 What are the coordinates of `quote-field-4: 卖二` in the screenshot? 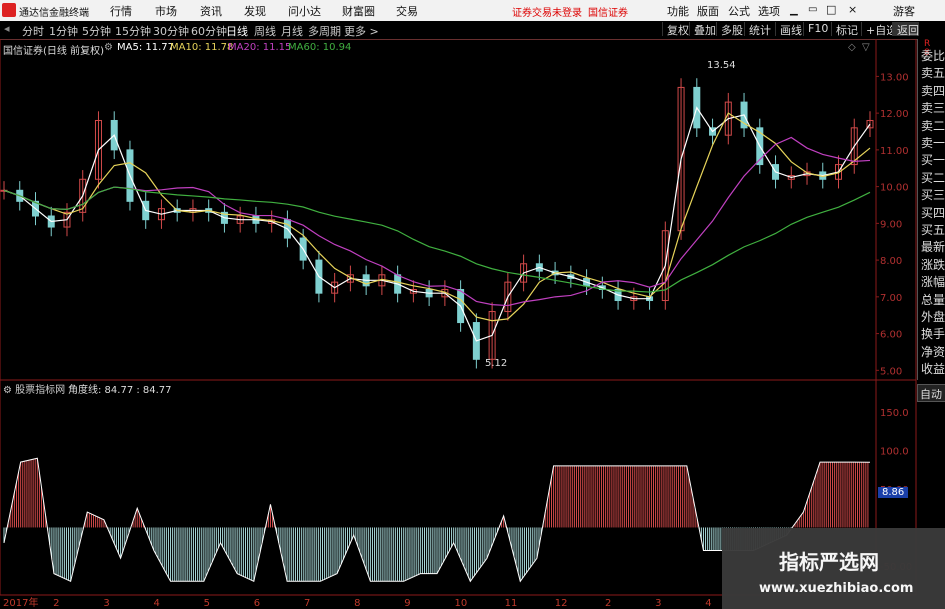 It's located at (933, 125).